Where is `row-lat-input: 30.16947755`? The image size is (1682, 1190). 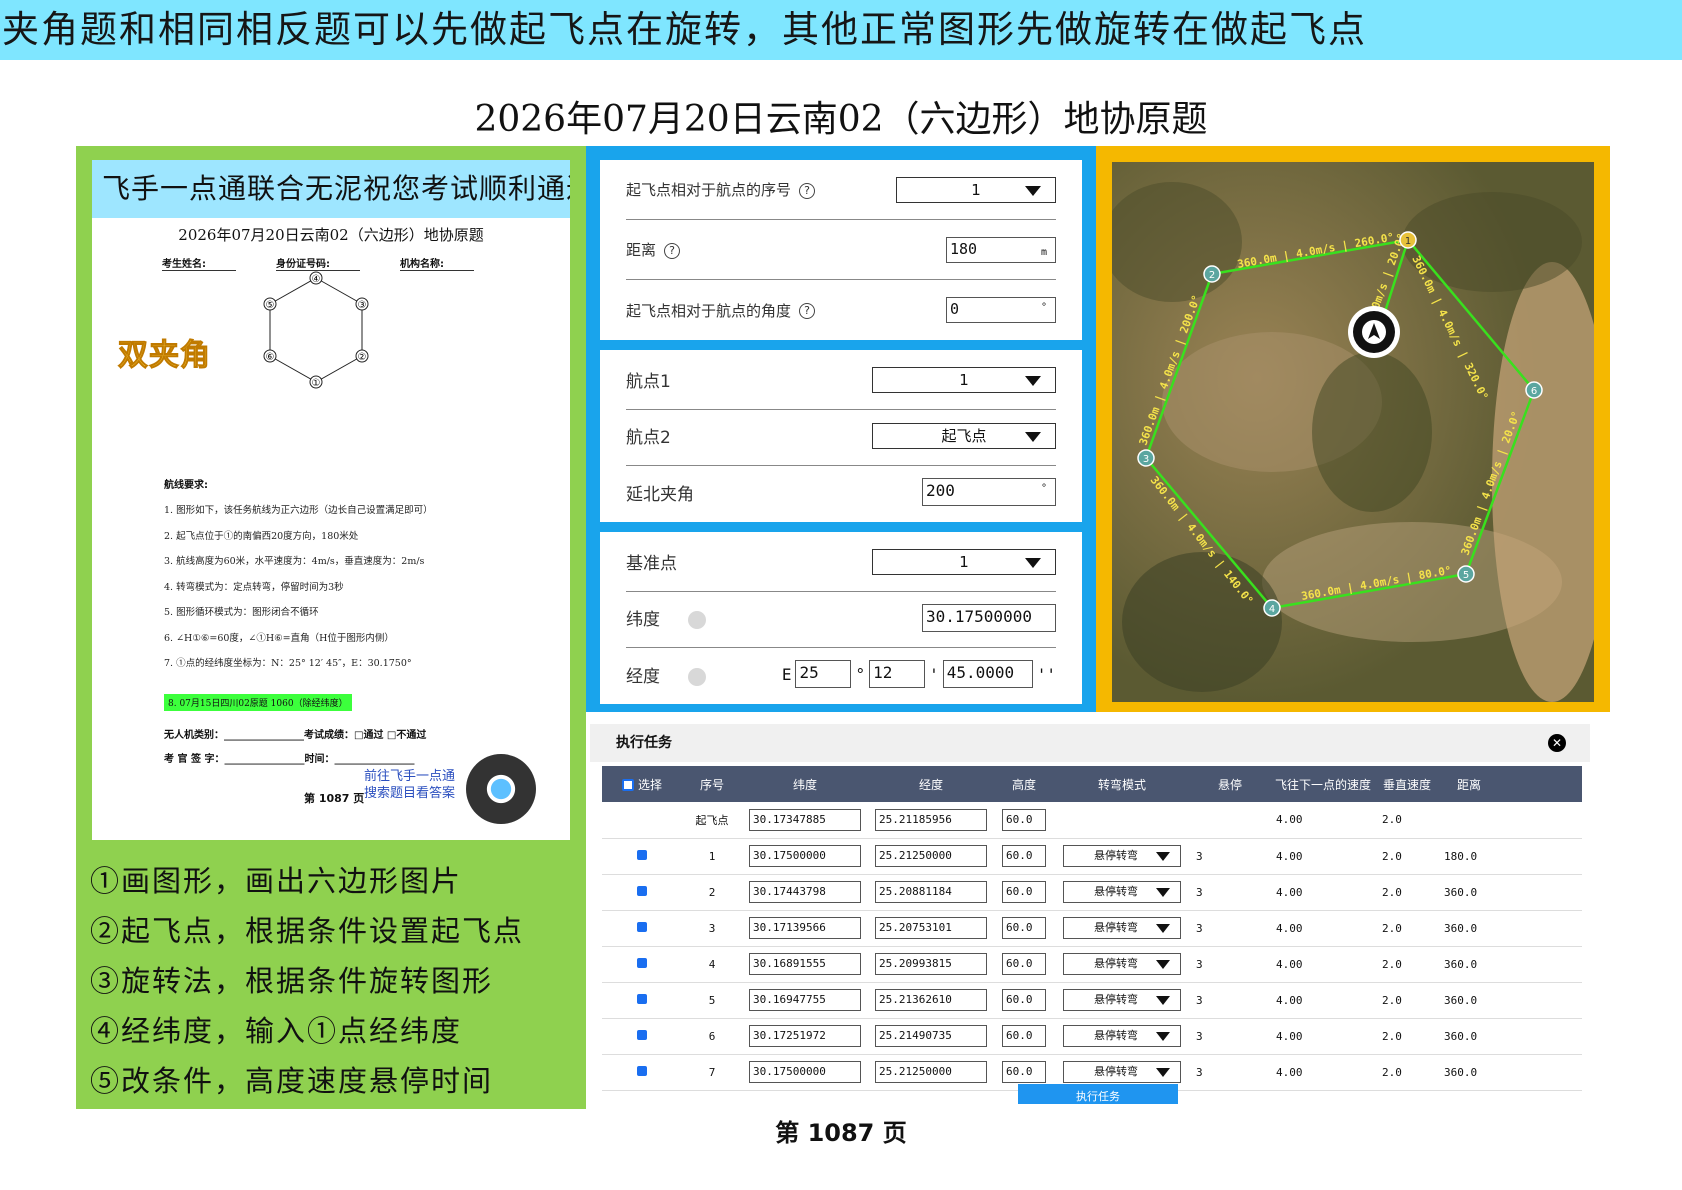
row-lat-input: 30.16947755 is located at coordinates (805, 1000).